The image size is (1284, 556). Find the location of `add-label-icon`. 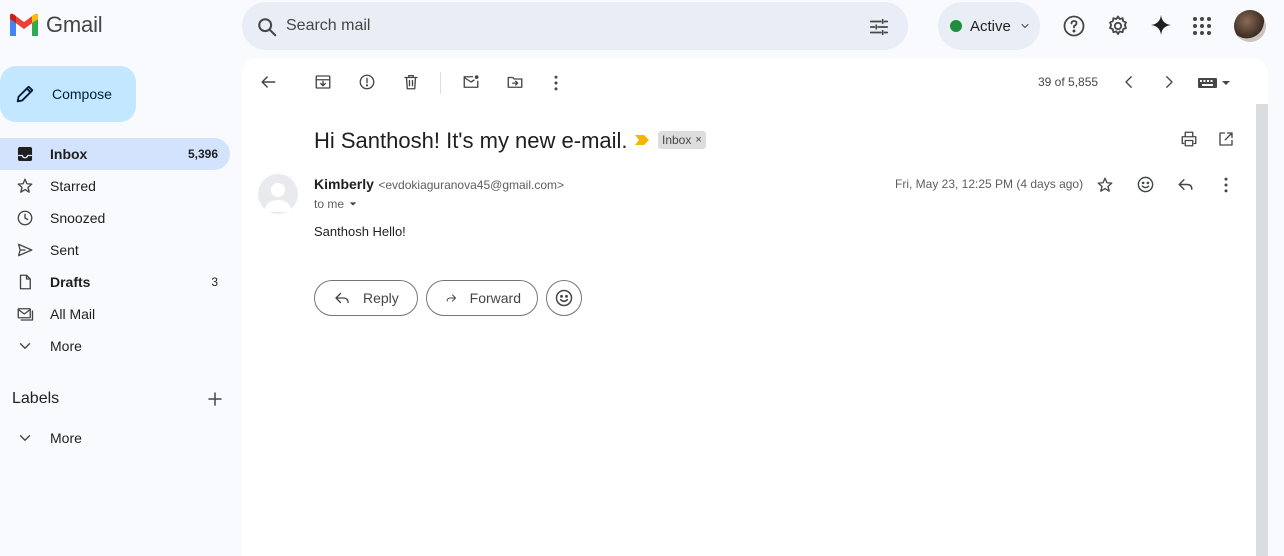

add-label-icon is located at coordinates (215, 399).